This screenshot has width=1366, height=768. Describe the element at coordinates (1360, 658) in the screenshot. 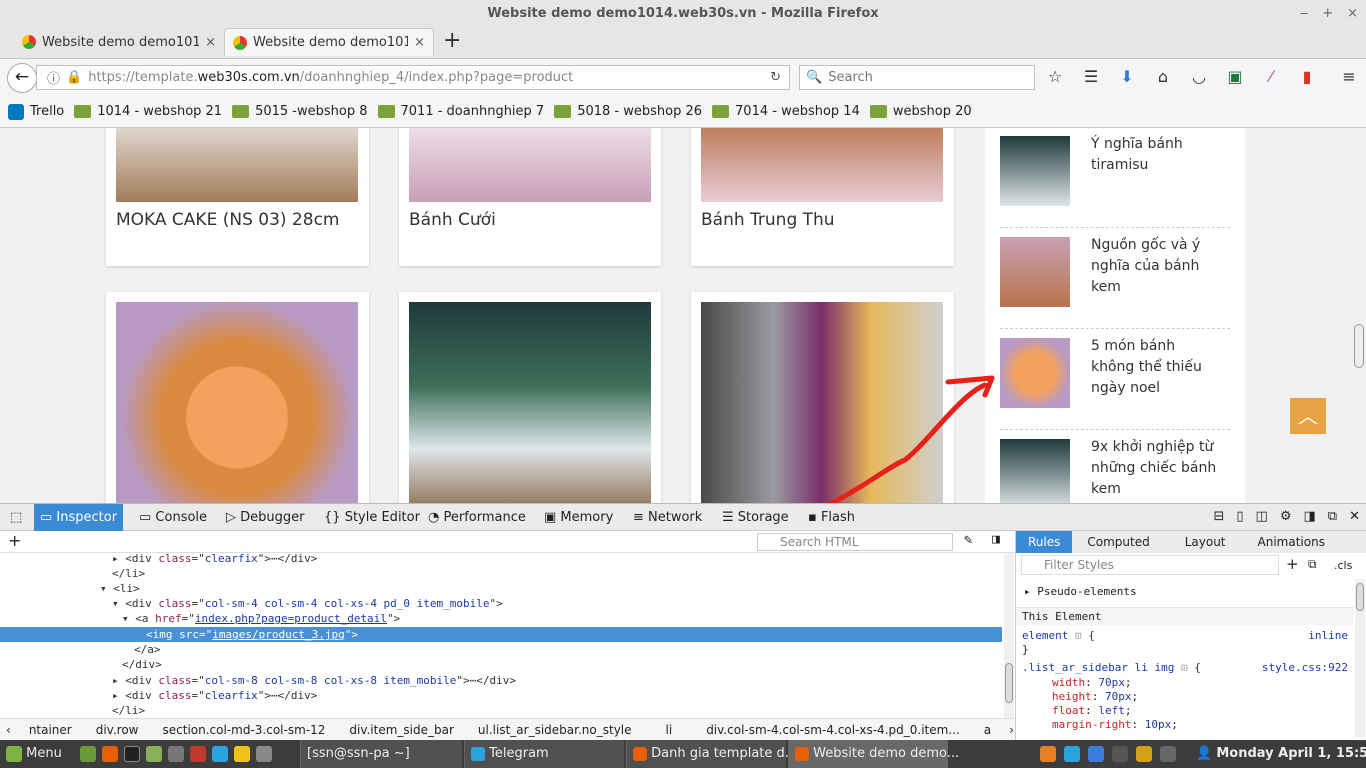

I see `rules-scrollbar` at that location.